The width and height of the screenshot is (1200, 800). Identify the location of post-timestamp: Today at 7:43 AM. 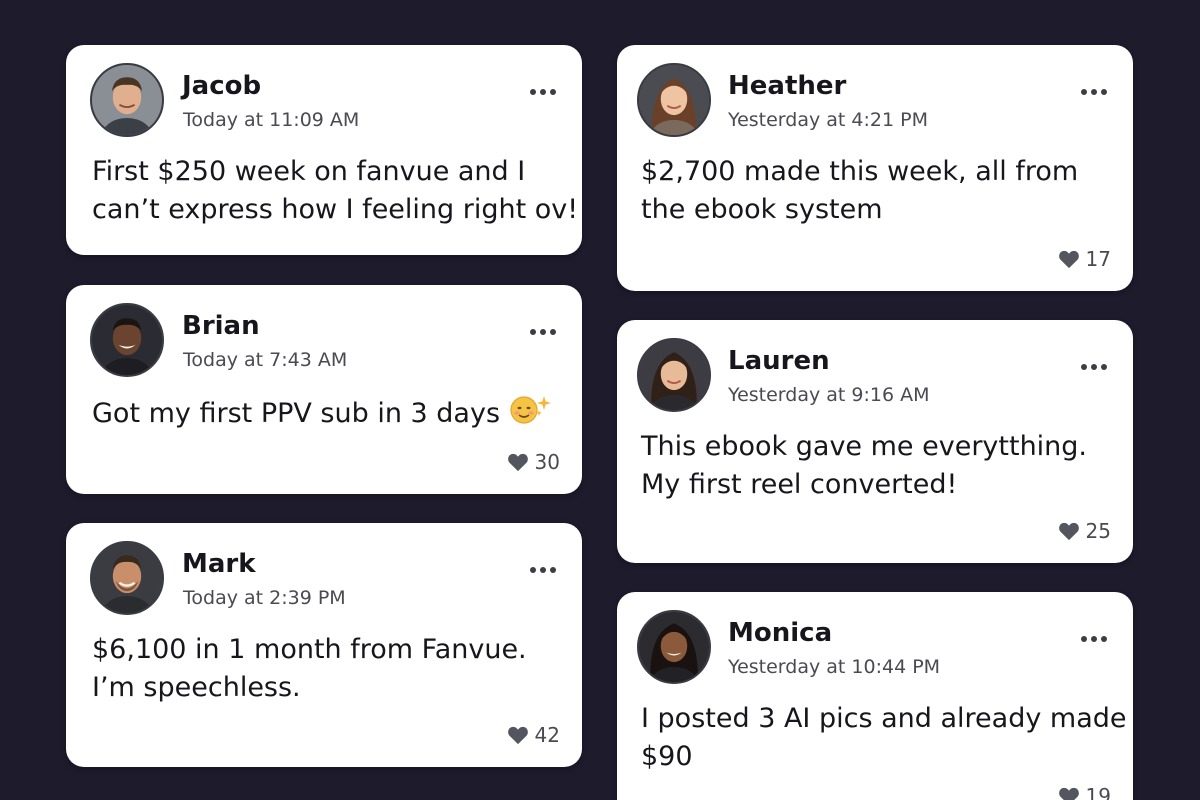
(265, 360).